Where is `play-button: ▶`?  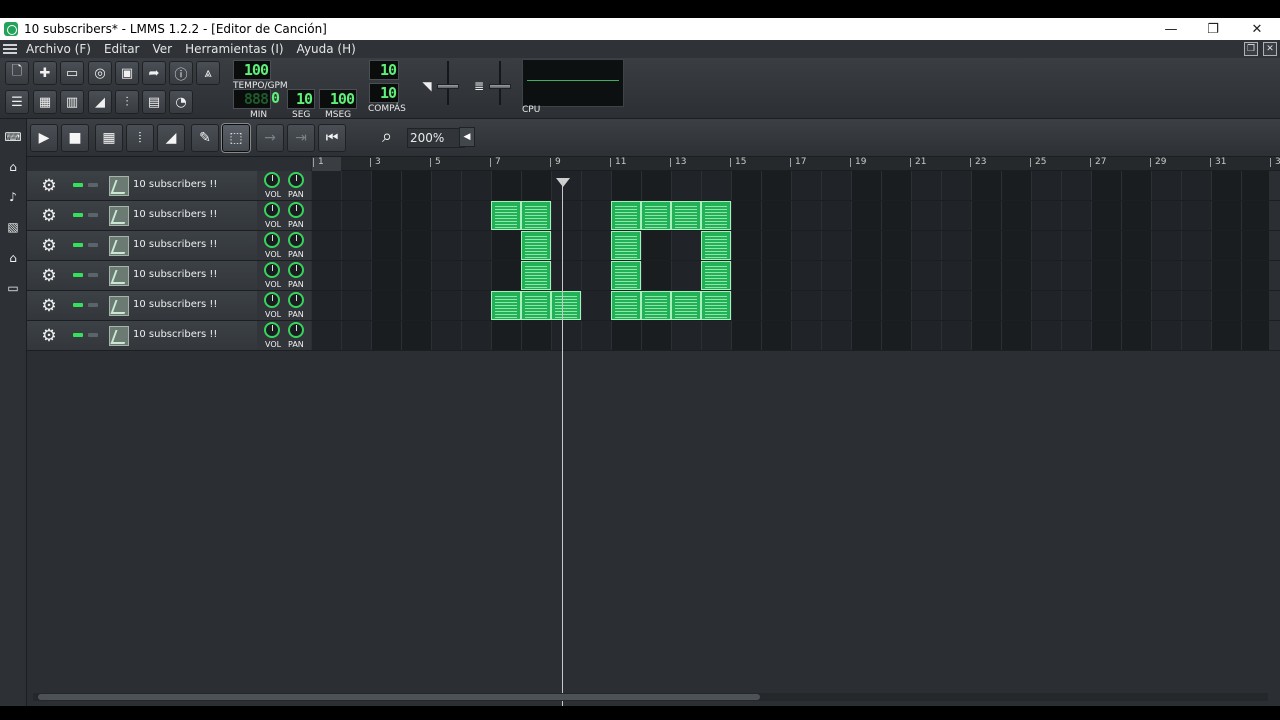
play-button: ▶ is located at coordinates (44, 138).